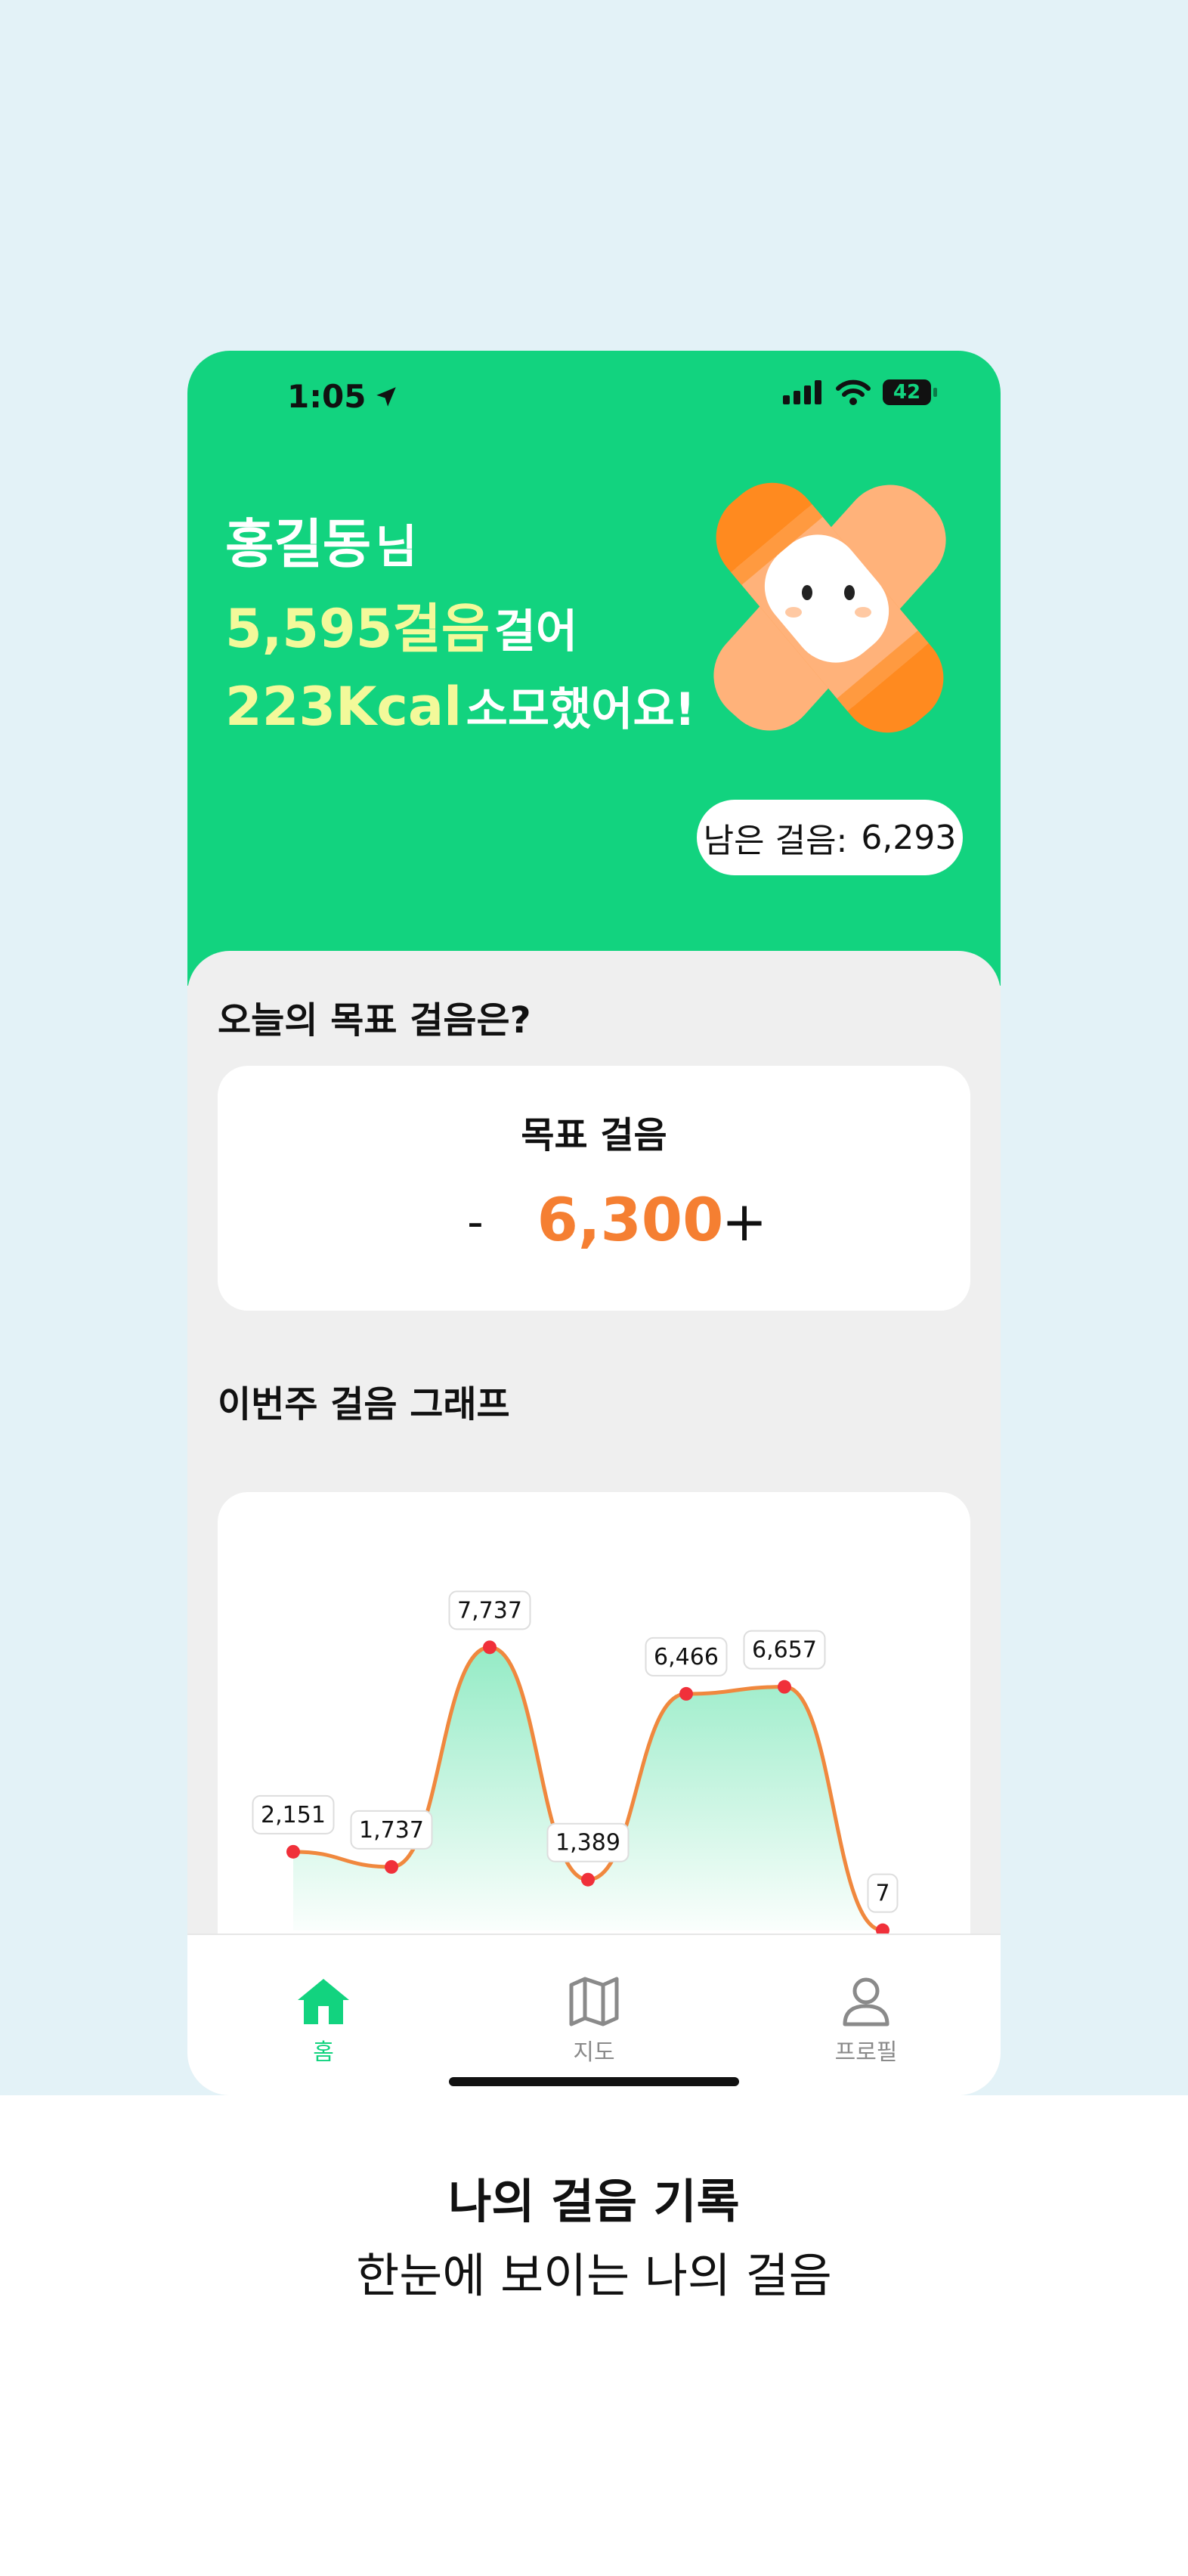 The height and width of the screenshot is (2576, 1188). I want to click on tab-home: 홈, so click(323, 2020).